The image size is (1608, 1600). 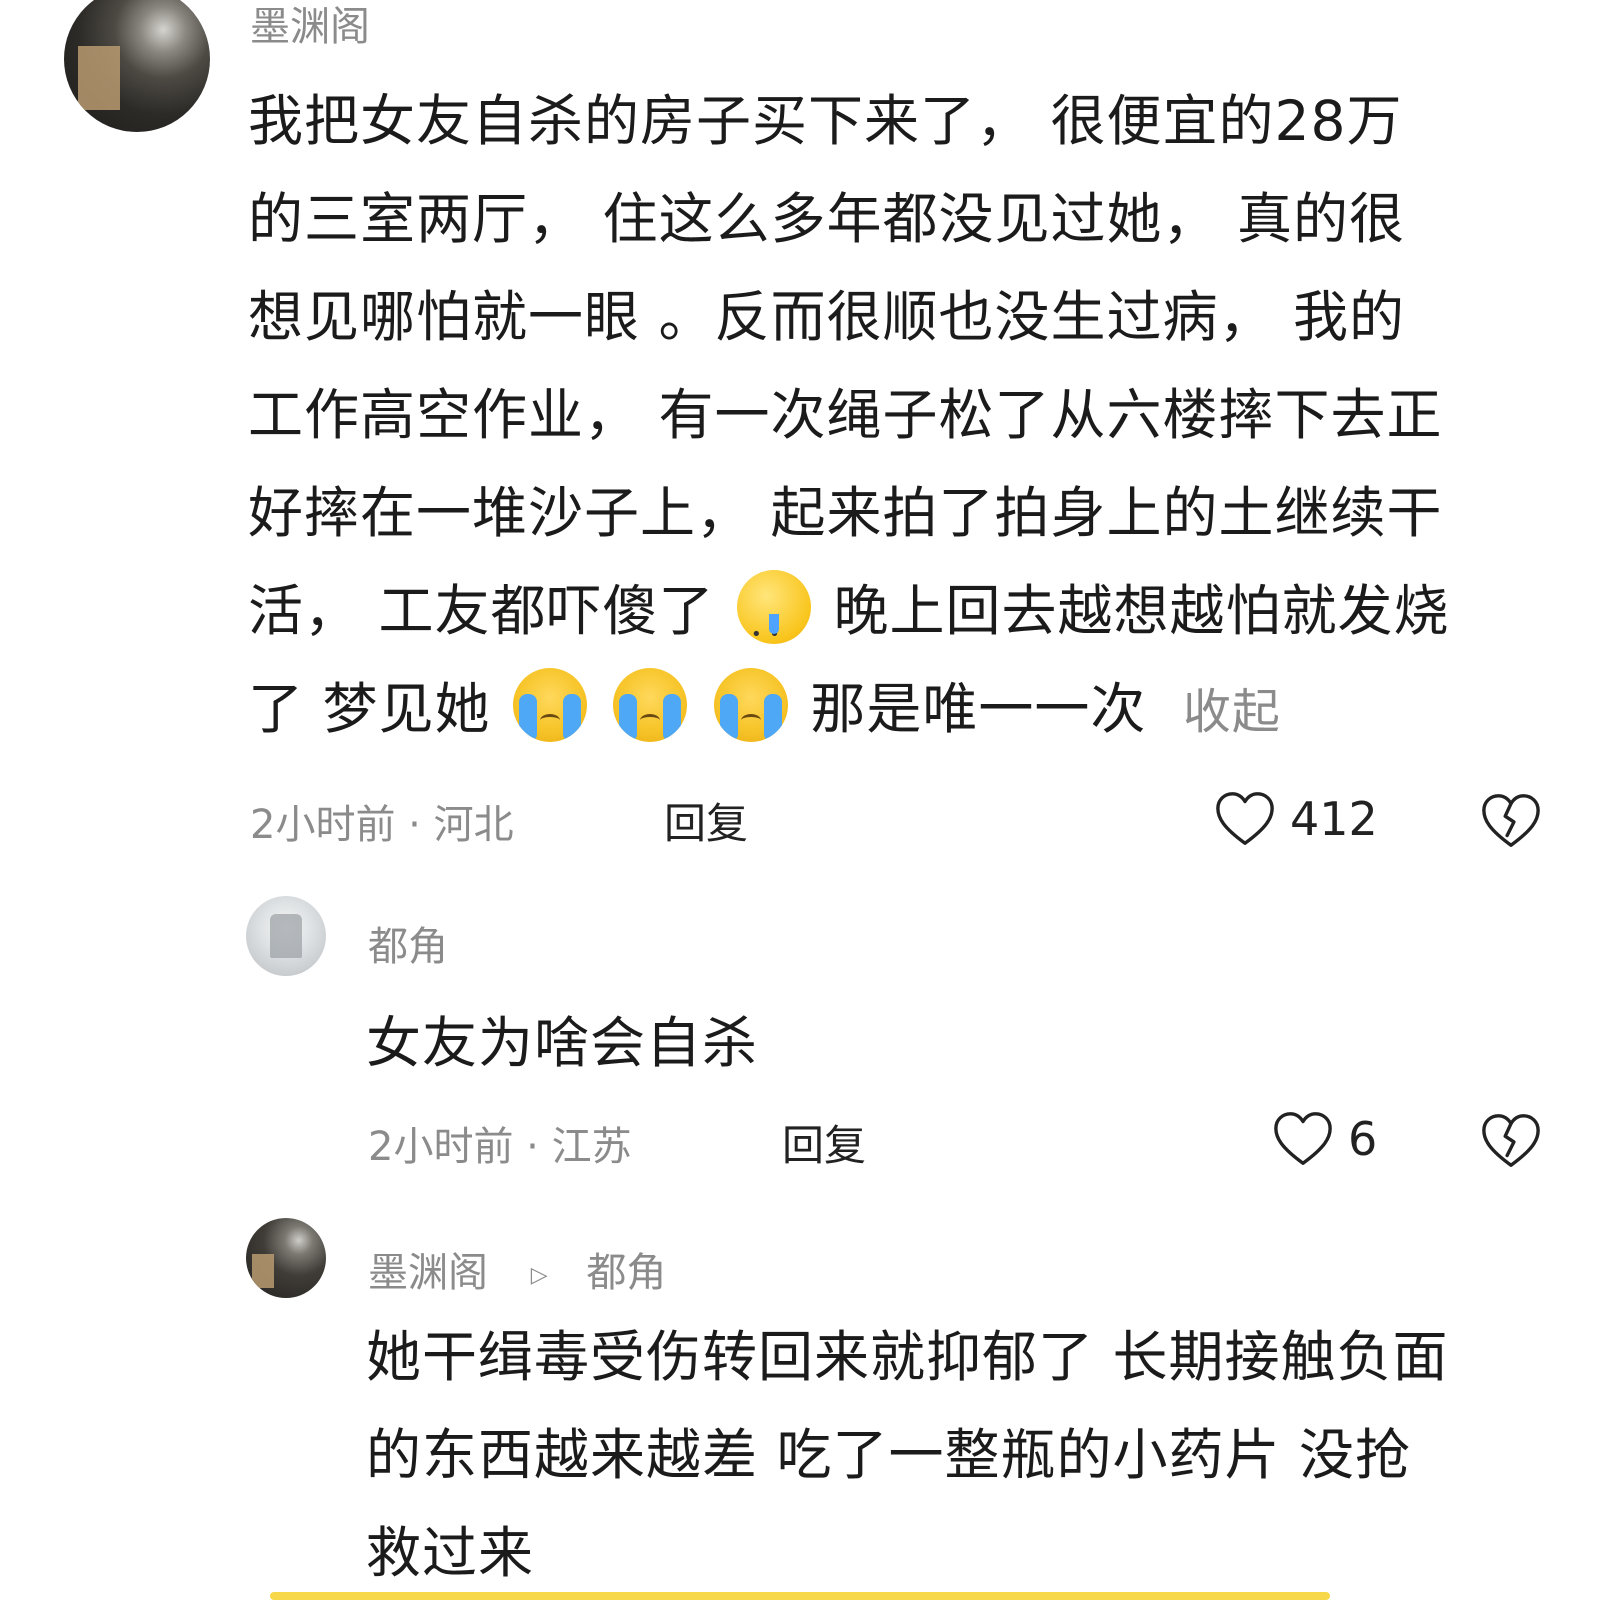 I want to click on comment-line: 的三室两厅， 住这么多年都没见过她， 真的很, so click(x=826, y=219).